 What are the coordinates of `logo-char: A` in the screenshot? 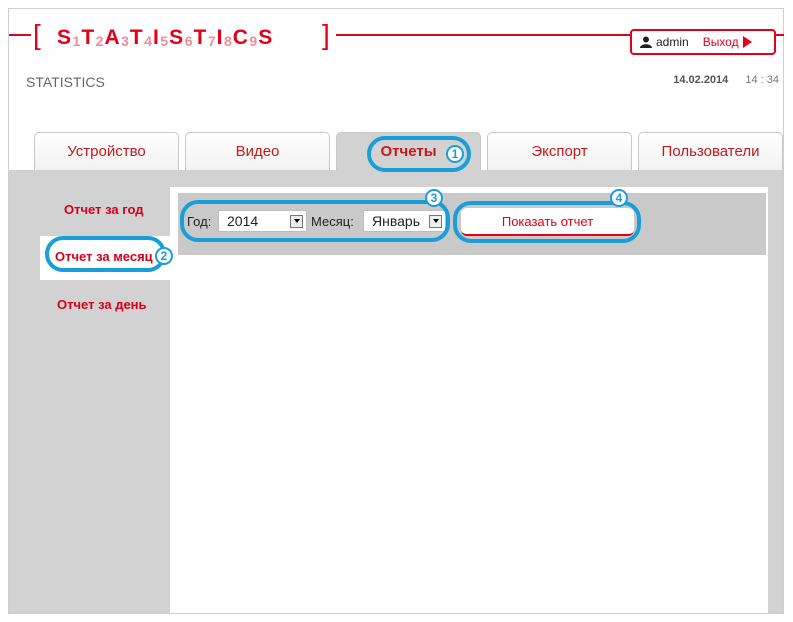 It's located at (112, 37).